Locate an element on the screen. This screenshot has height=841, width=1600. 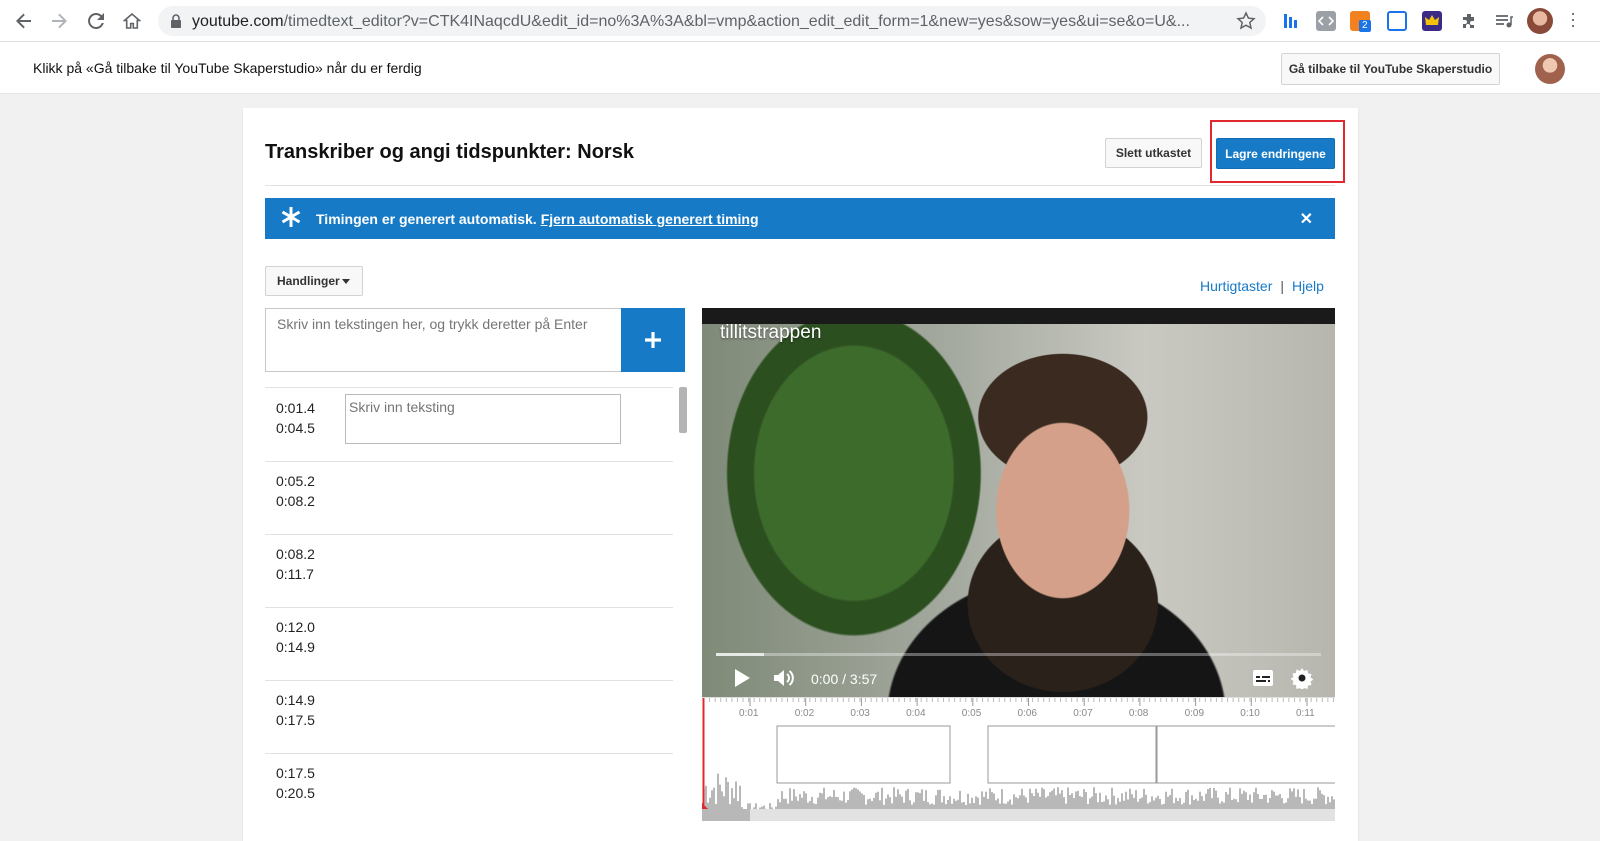
lock-icon is located at coordinates (176, 23).